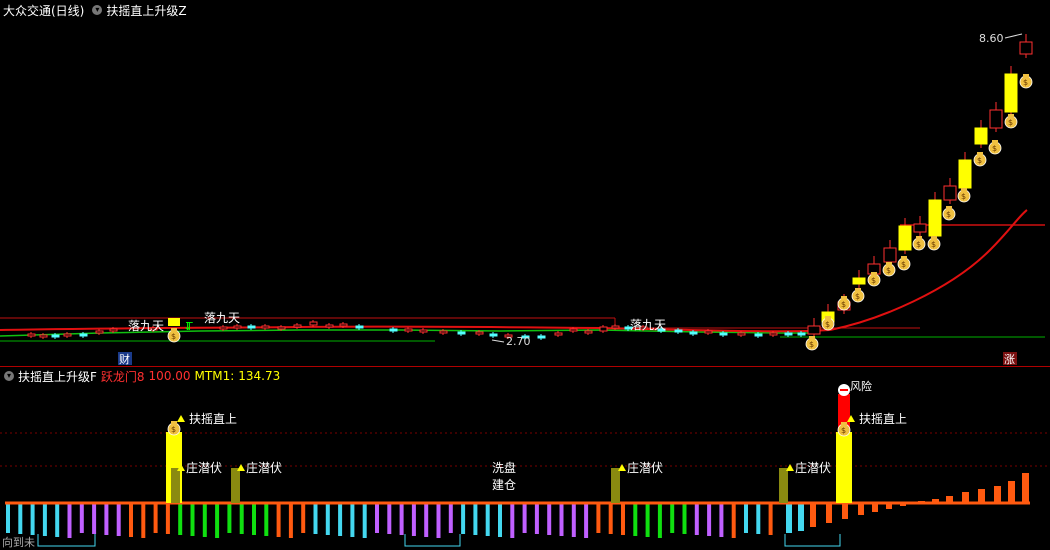 This screenshot has width=1050, height=550. I want to click on cai-badge-text: 财, so click(124, 359).